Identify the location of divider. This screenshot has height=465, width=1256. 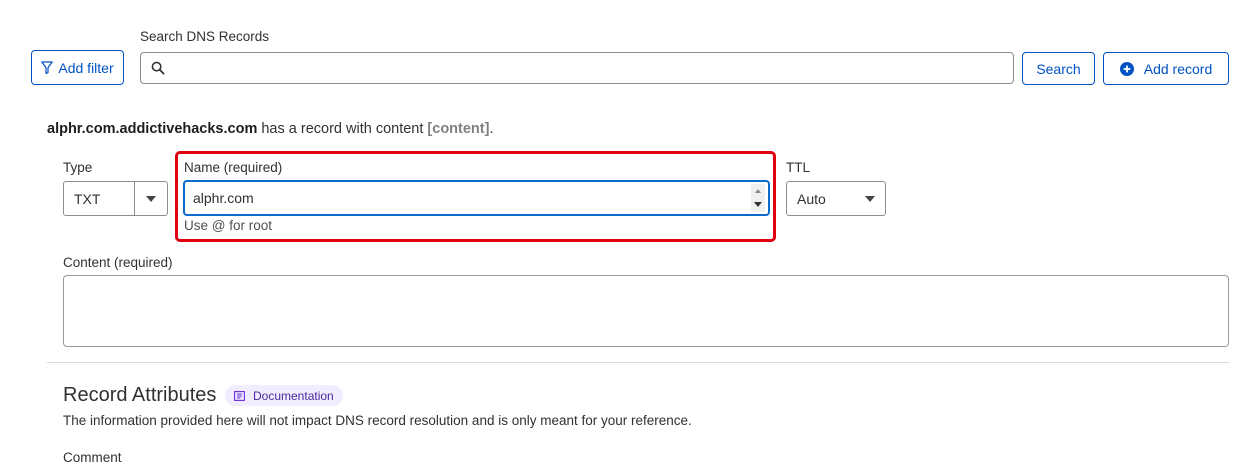
(638, 362).